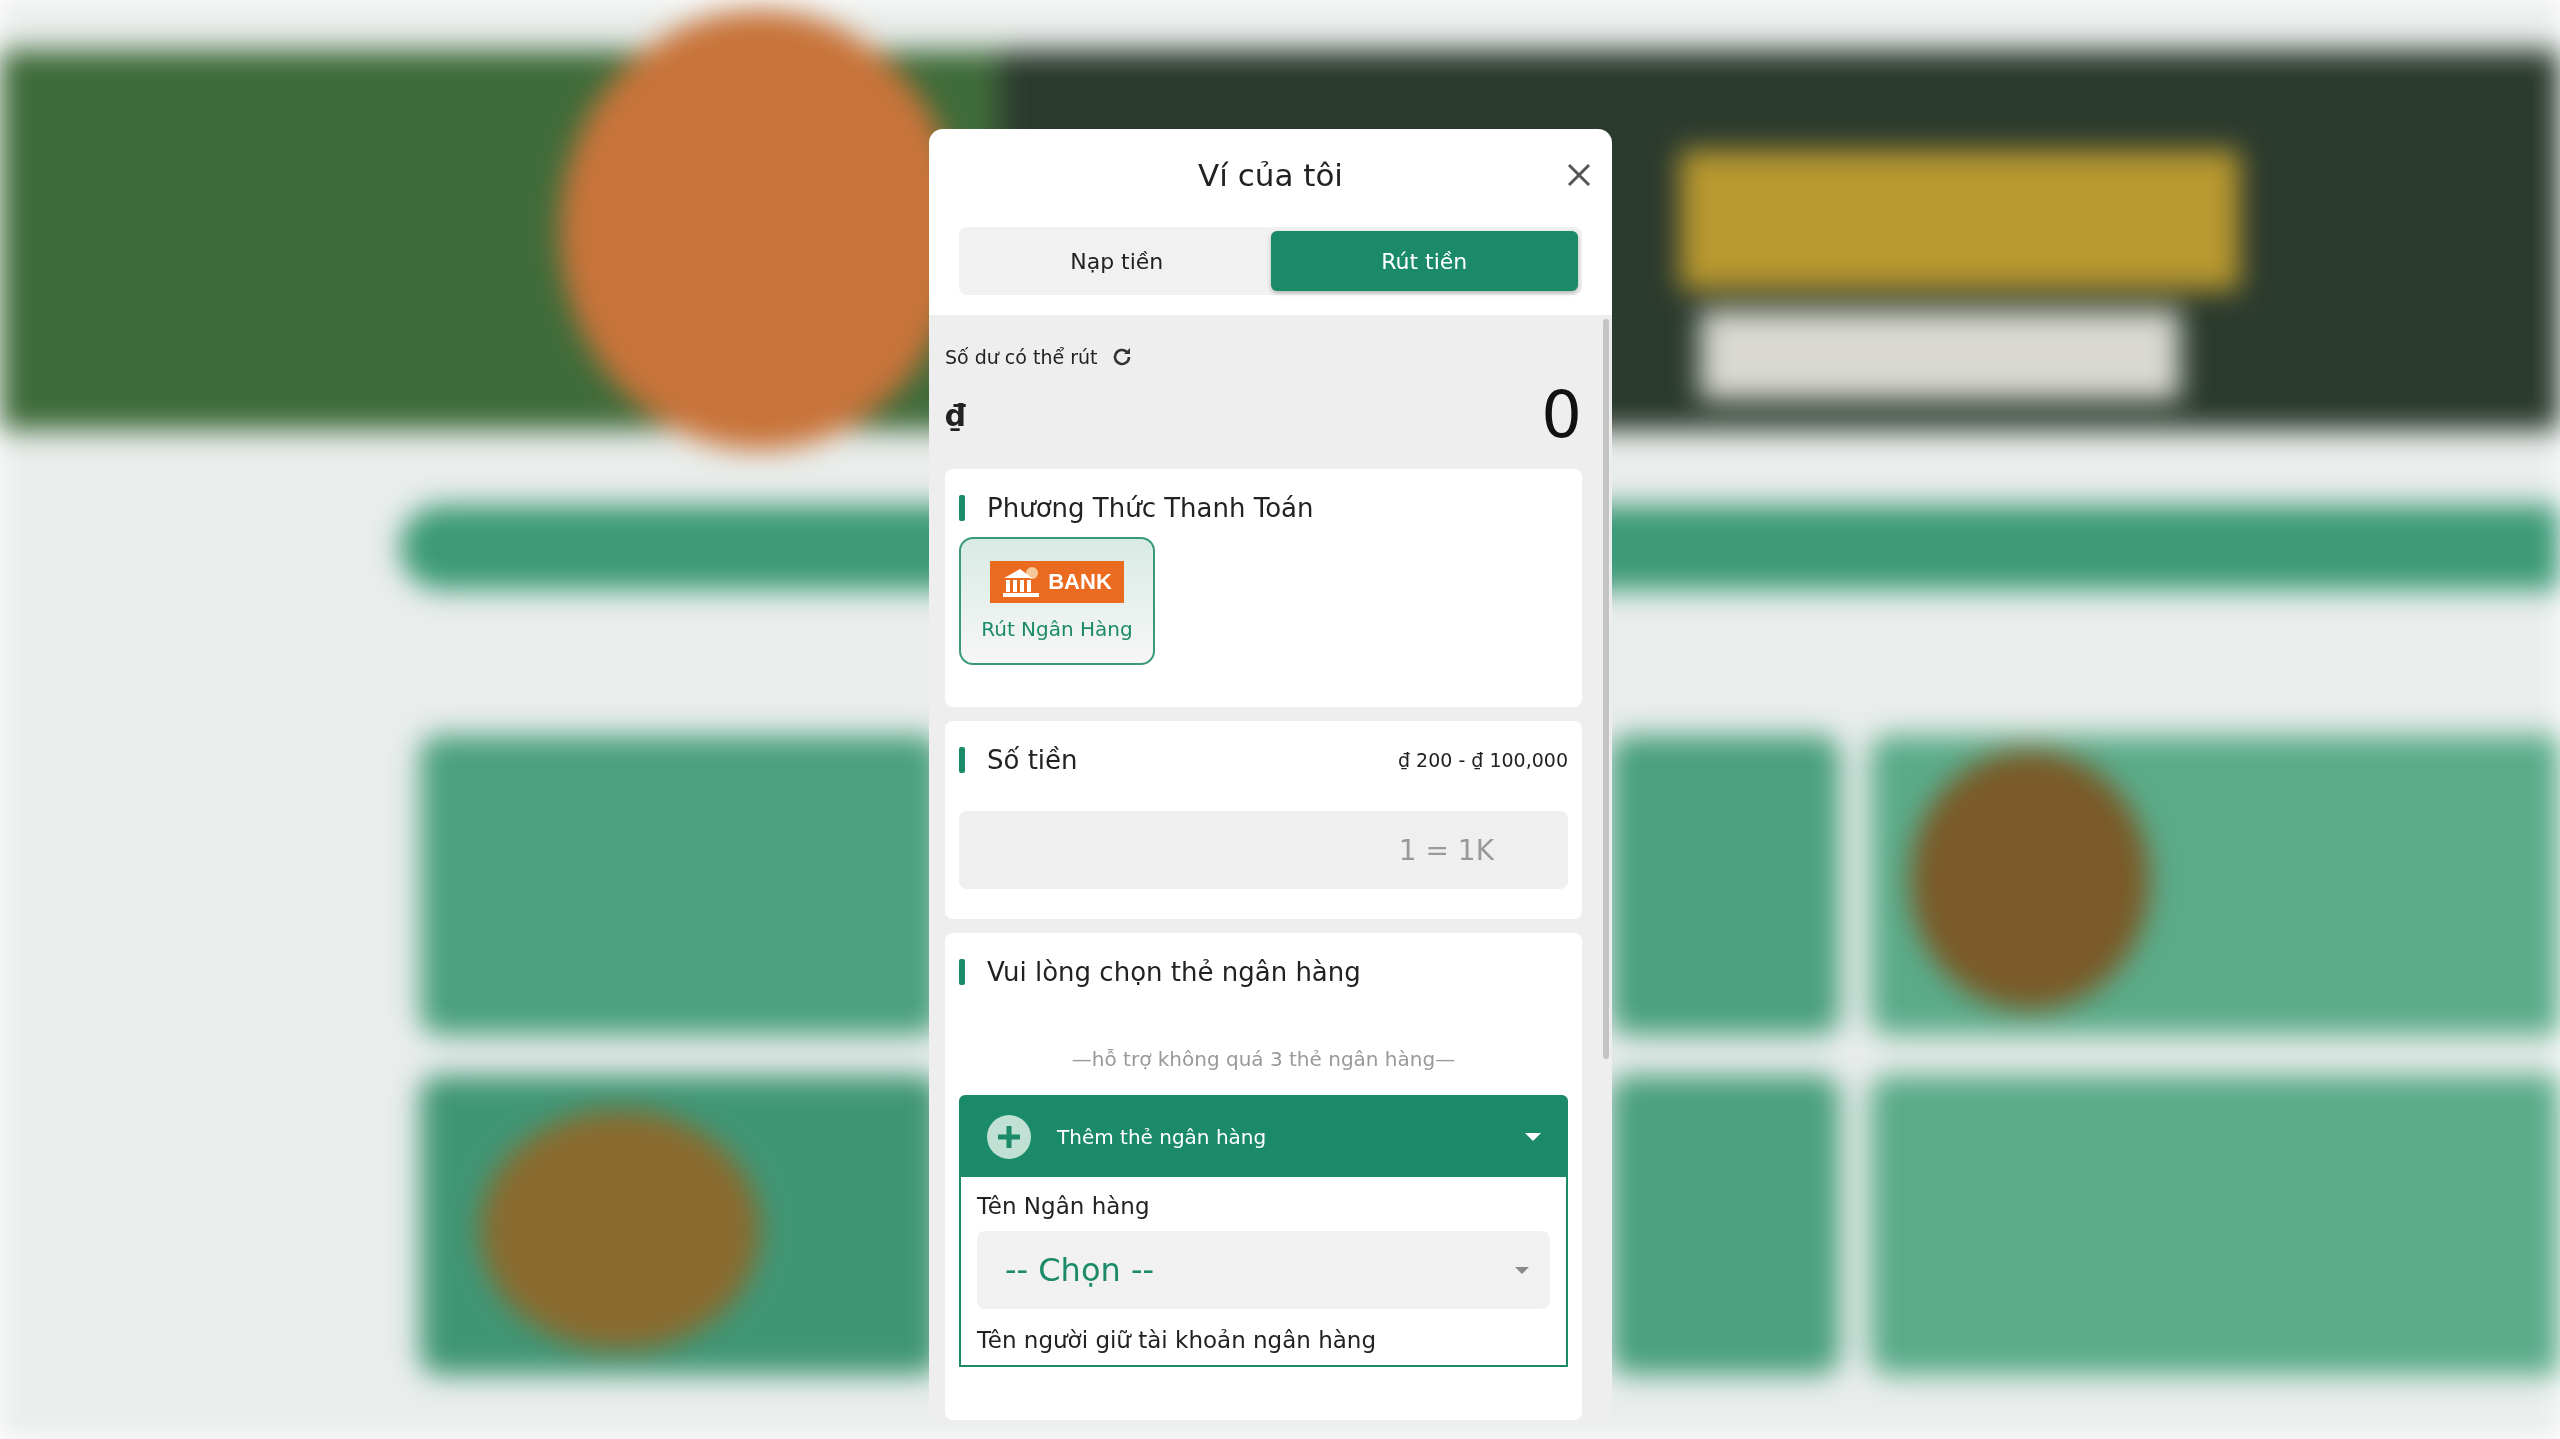 Image resolution: width=2560 pixels, height=1439 pixels. I want to click on select-field: -- Chọn --, so click(1263, 1270).